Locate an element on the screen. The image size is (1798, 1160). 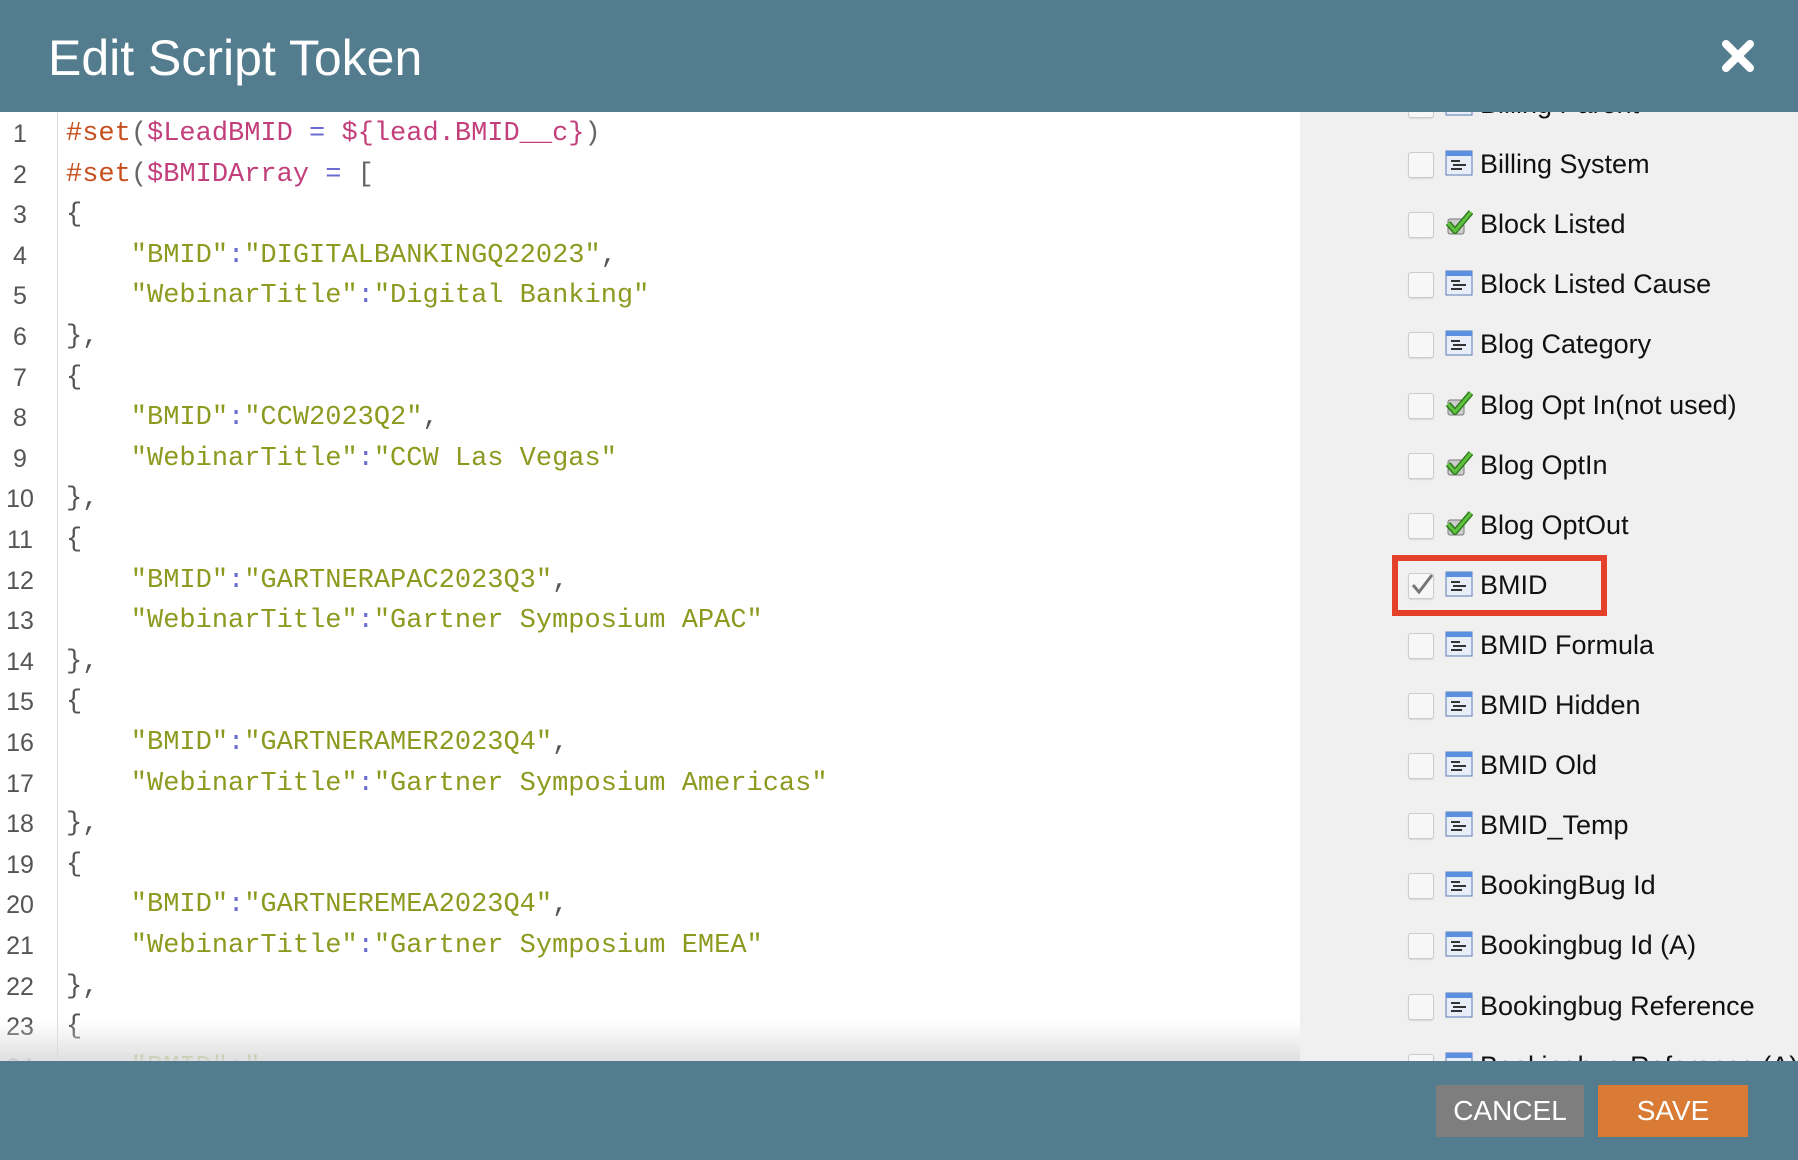
line-number: 24 is located at coordinates (20, 1054).